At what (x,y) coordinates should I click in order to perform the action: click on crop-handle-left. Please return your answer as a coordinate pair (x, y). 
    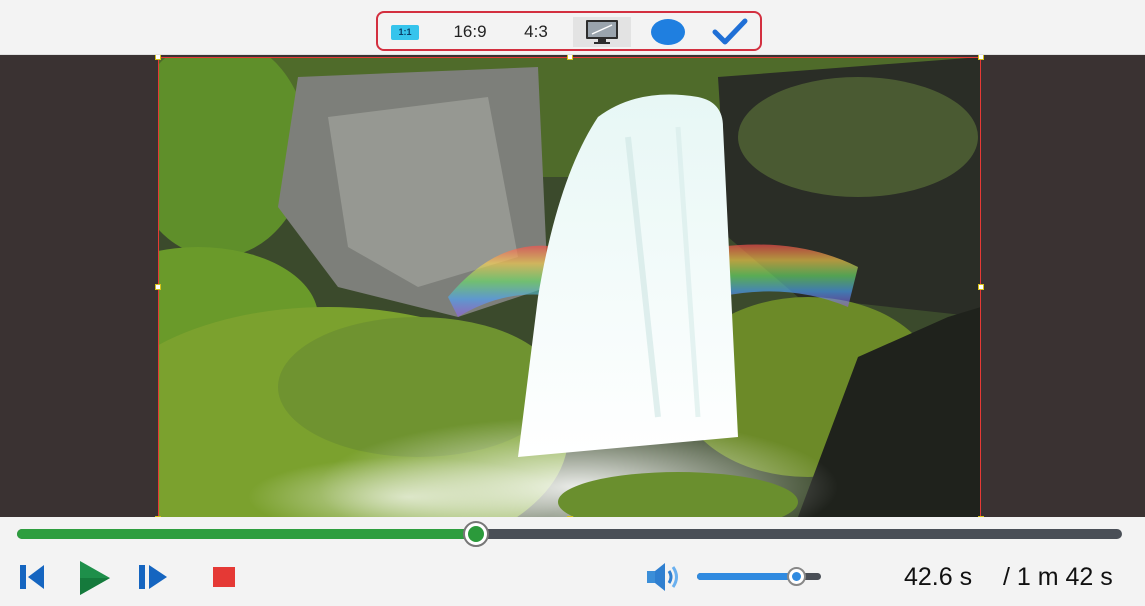
    Looking at the image, I should click on (158, 287).